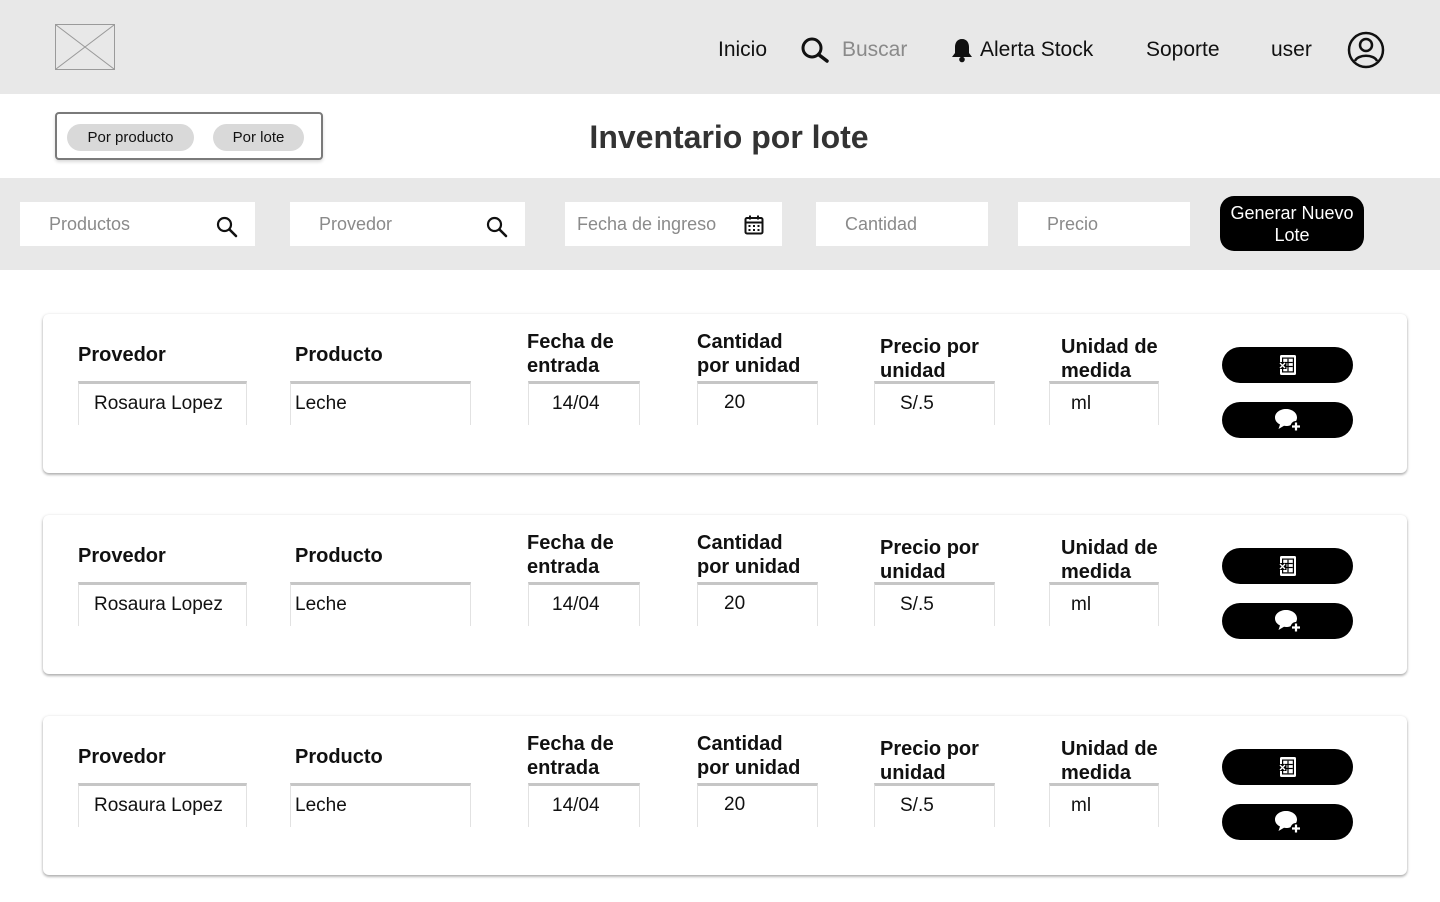 The width and height of the screenshot is (1440, 902). I want to click on view-toggle: Por producto Por lote, so click(189, 136).